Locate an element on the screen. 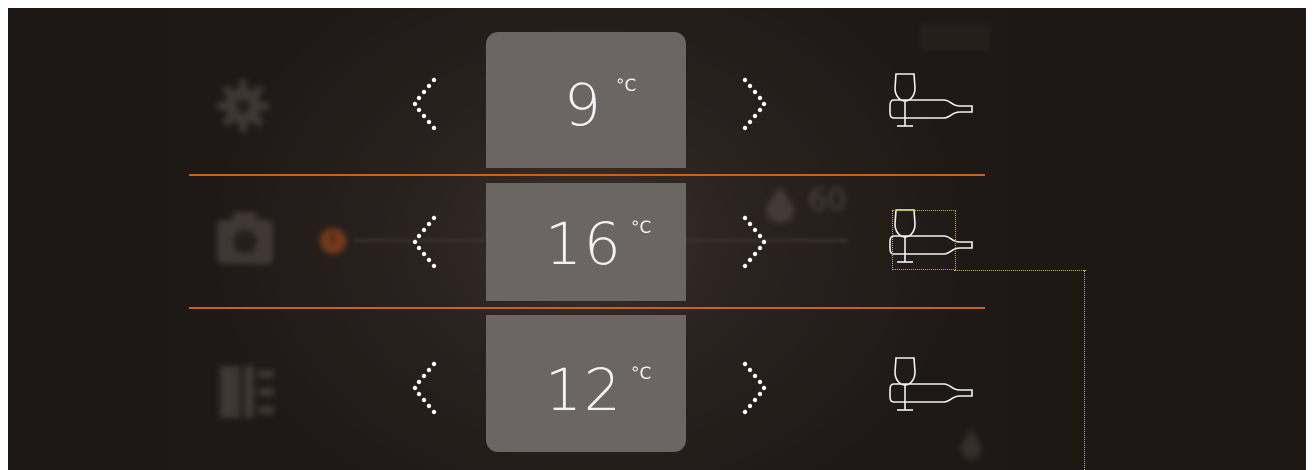 Image resolution: width=1314 pixels, height=470 pixels. wine-type-top-button is located at coordinates (931, 103).